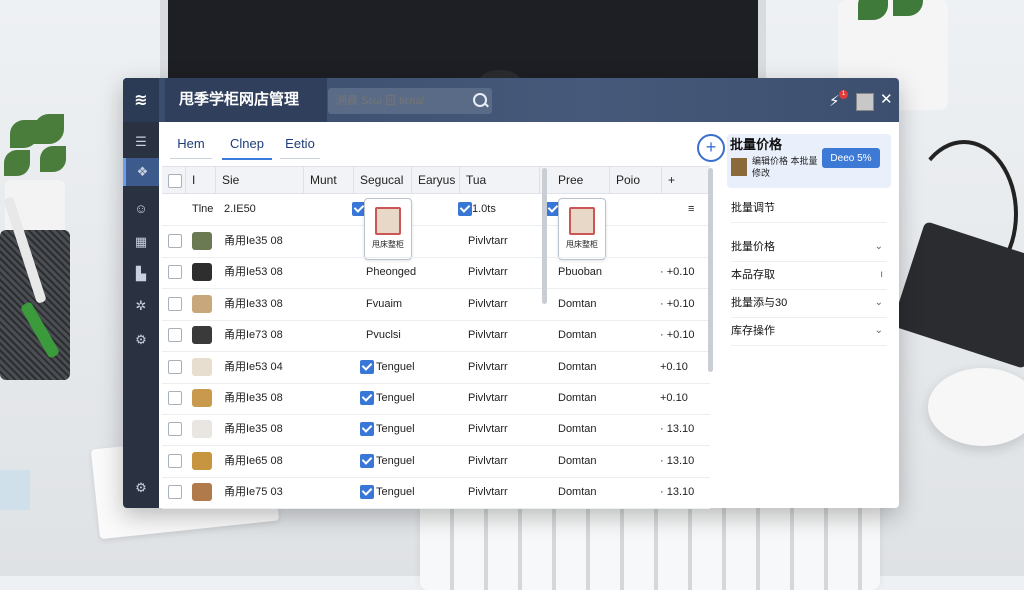 The width and height of the screenshot is (1024, 590). Describe the element at coordinates (141, 208) in the screenshot. I see `users-icon: ☺` at that location.